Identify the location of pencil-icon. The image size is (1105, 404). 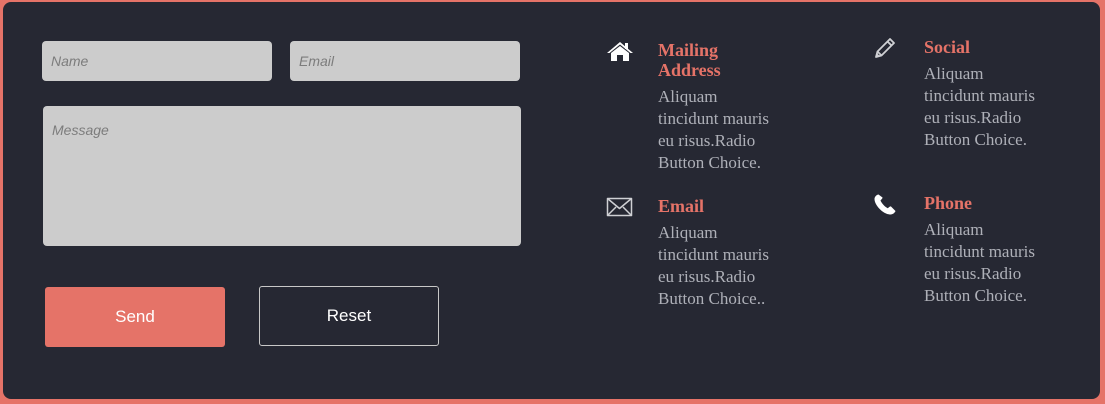
(886, 49).